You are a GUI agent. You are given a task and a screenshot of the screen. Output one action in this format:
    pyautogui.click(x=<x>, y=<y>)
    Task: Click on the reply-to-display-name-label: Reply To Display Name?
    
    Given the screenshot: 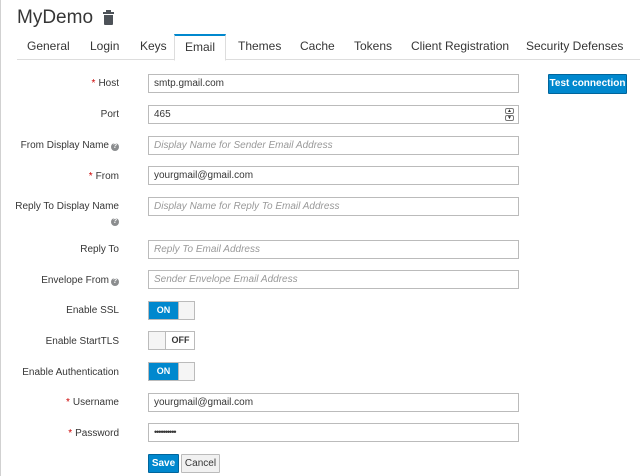 What is the action you would take?
    pyautogui.click(x=67, y=213)
    